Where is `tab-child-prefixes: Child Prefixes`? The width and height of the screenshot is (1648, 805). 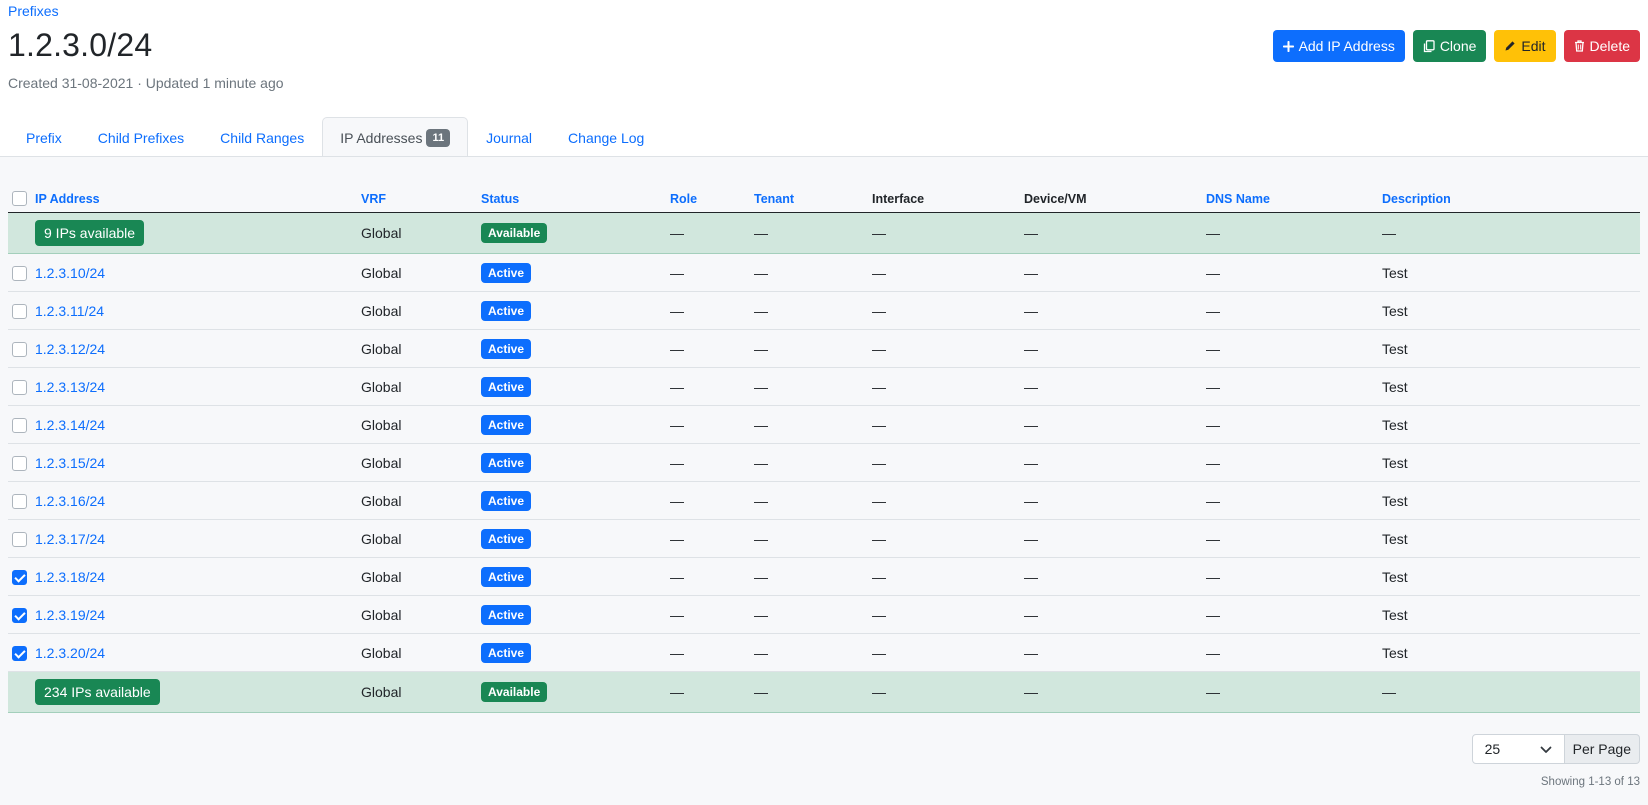
tab-child-prefixes: Child Prefixes is located at coordinates (141, 137).